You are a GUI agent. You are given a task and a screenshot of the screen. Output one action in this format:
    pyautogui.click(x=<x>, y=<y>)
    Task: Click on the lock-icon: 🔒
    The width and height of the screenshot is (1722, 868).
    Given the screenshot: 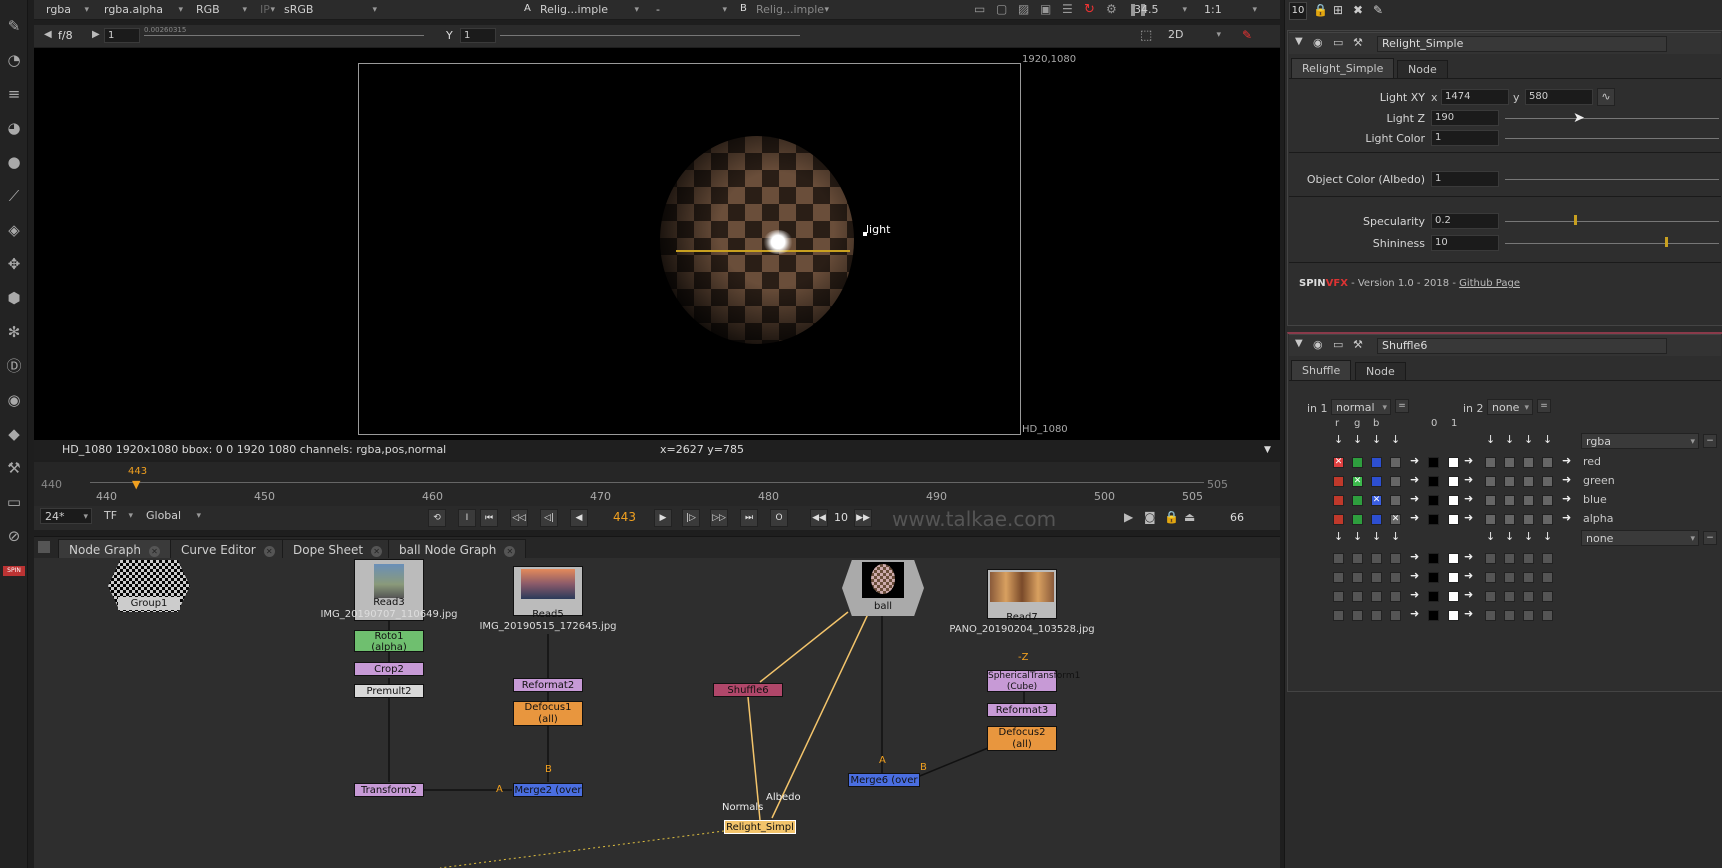 What is the action you would take?
    pyautogui.click(x=1320, y=10)
    